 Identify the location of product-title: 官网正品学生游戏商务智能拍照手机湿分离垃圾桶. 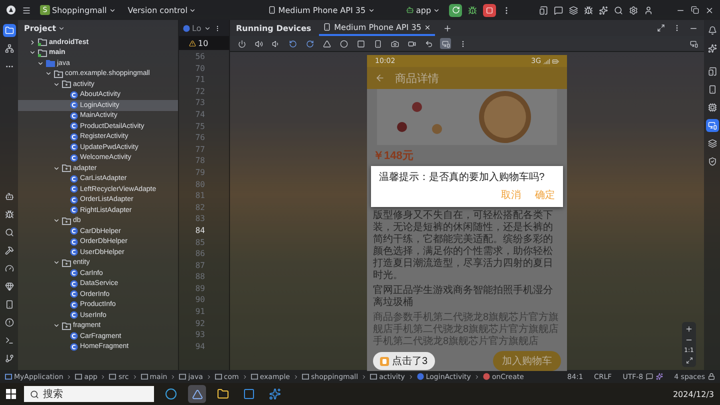
(463, 297).